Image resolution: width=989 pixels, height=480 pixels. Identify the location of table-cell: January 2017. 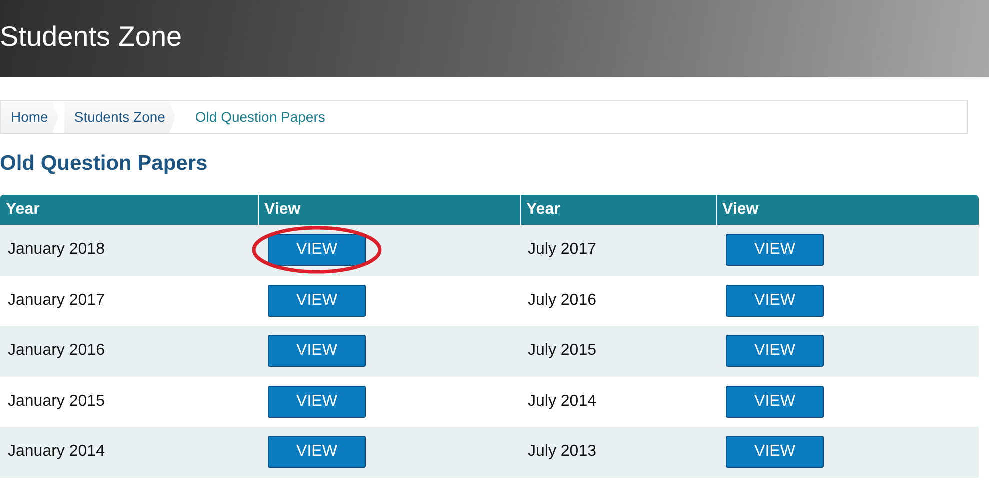
(129, 301).